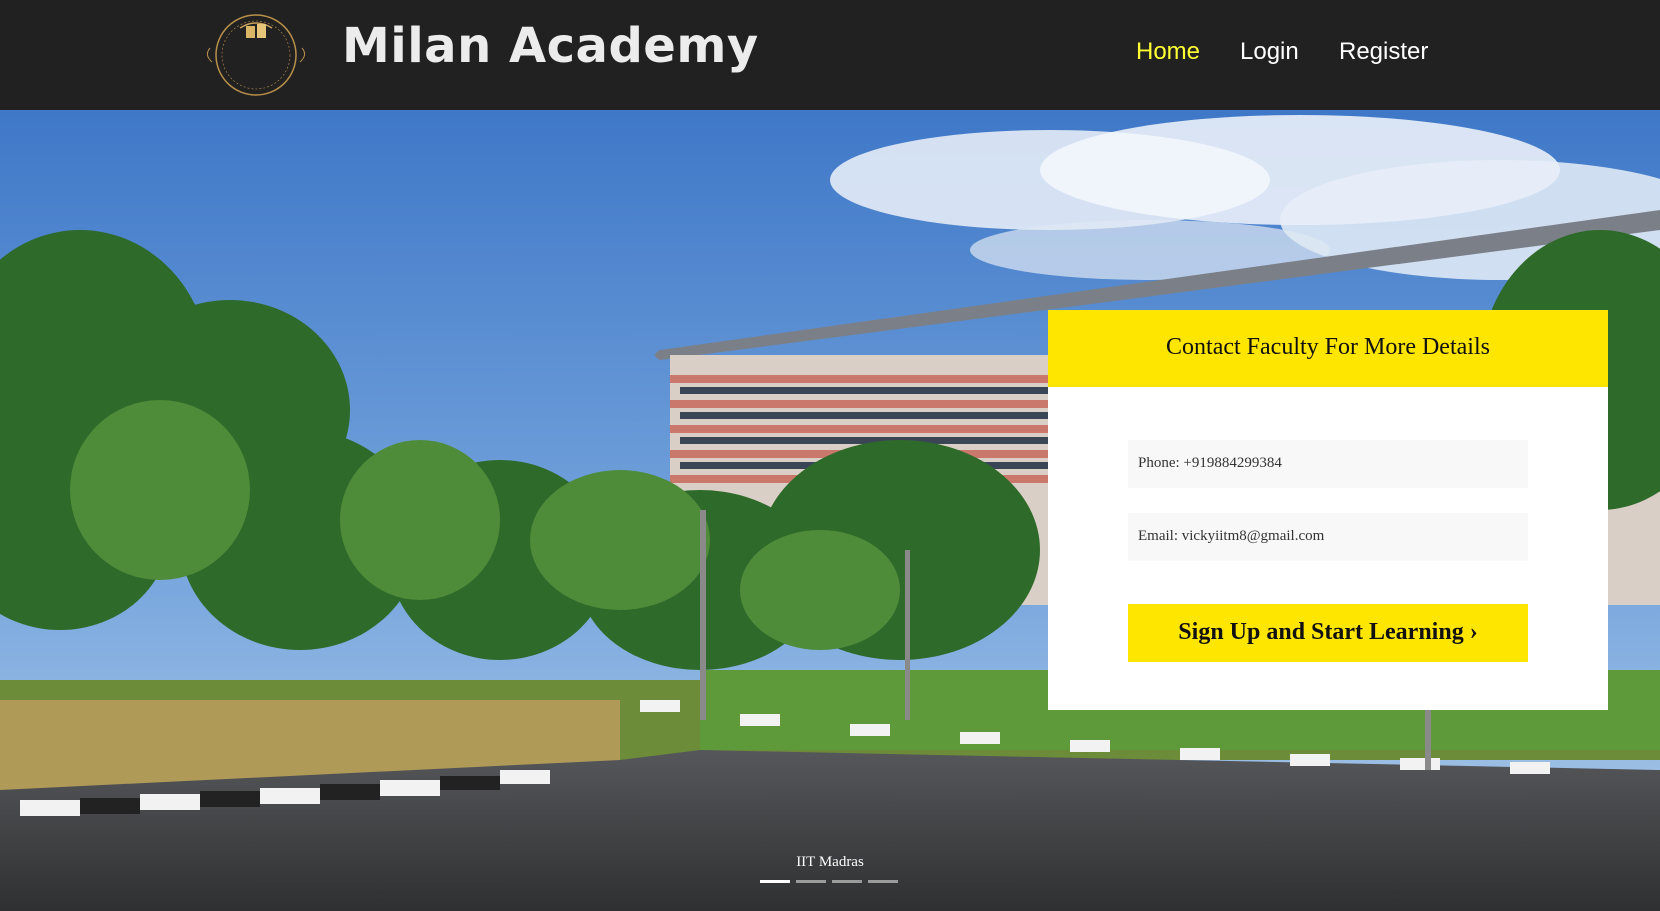  What do you see at coordinates (1328, 537) in the screenshot?
I see `email-field: Email: vickyiitm8@gmail.com` at bounding box center [1328, 537].